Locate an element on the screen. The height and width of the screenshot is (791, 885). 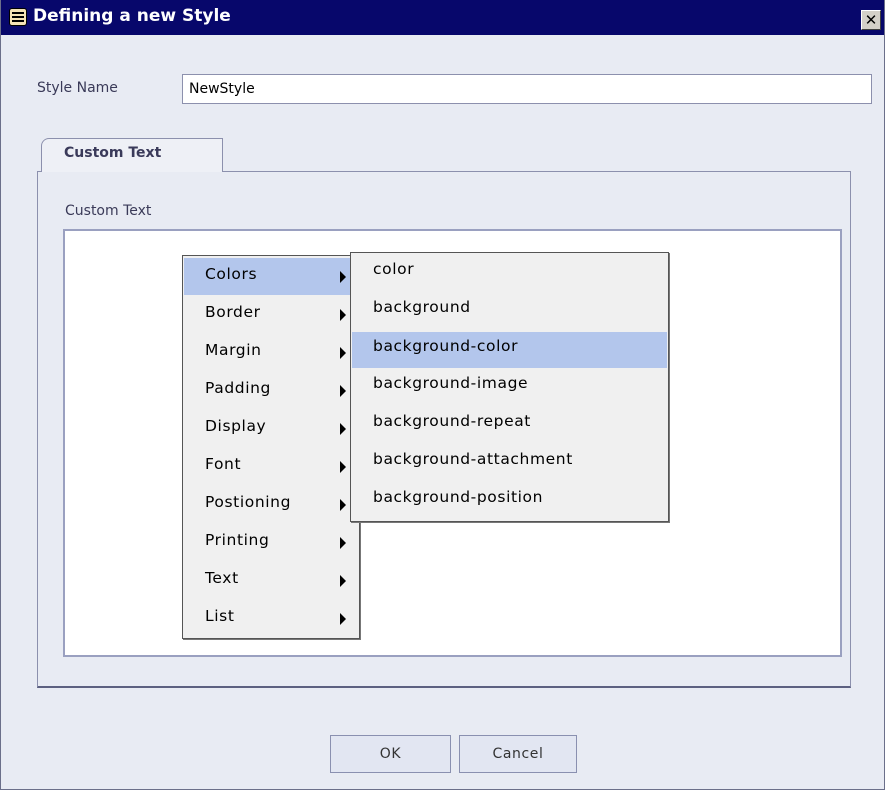
submenu-item-label: color is located at coordinates (394, 269).